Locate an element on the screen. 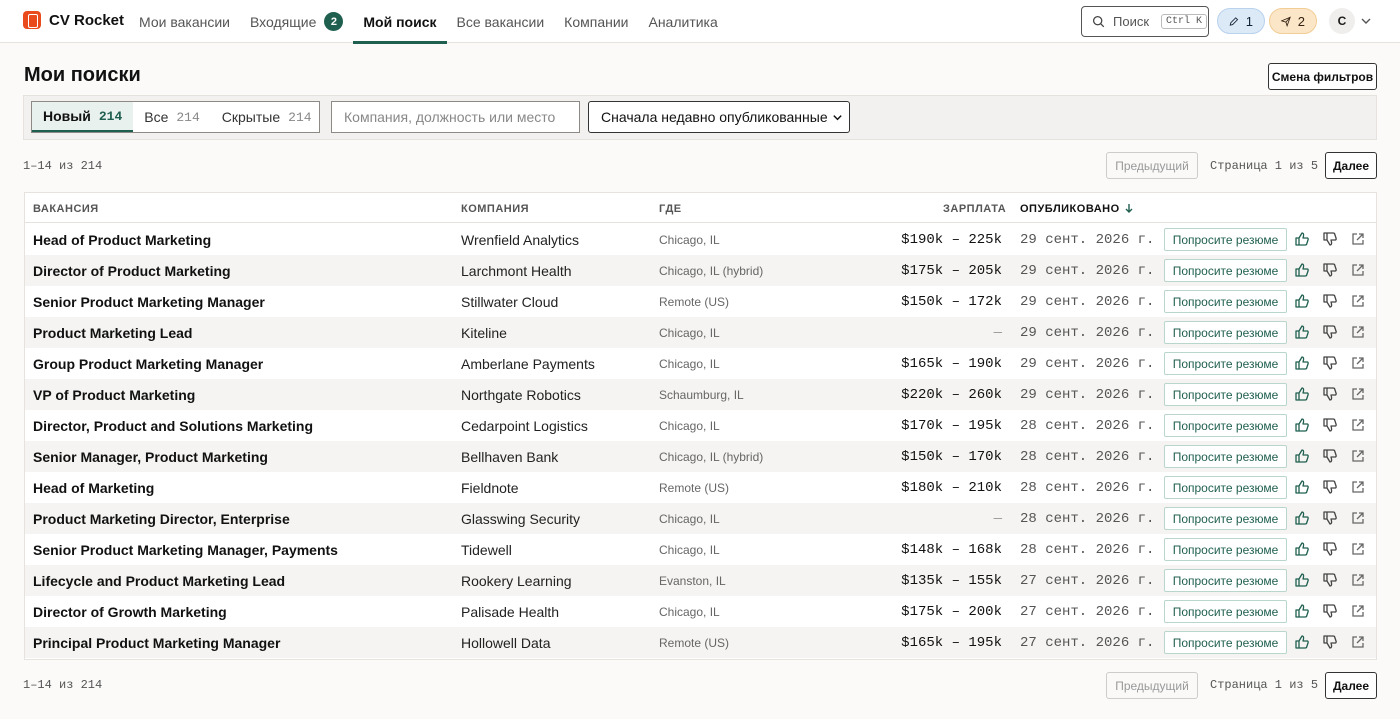  job-title: Product Marketing Lead is located at coordinates (112, 332).